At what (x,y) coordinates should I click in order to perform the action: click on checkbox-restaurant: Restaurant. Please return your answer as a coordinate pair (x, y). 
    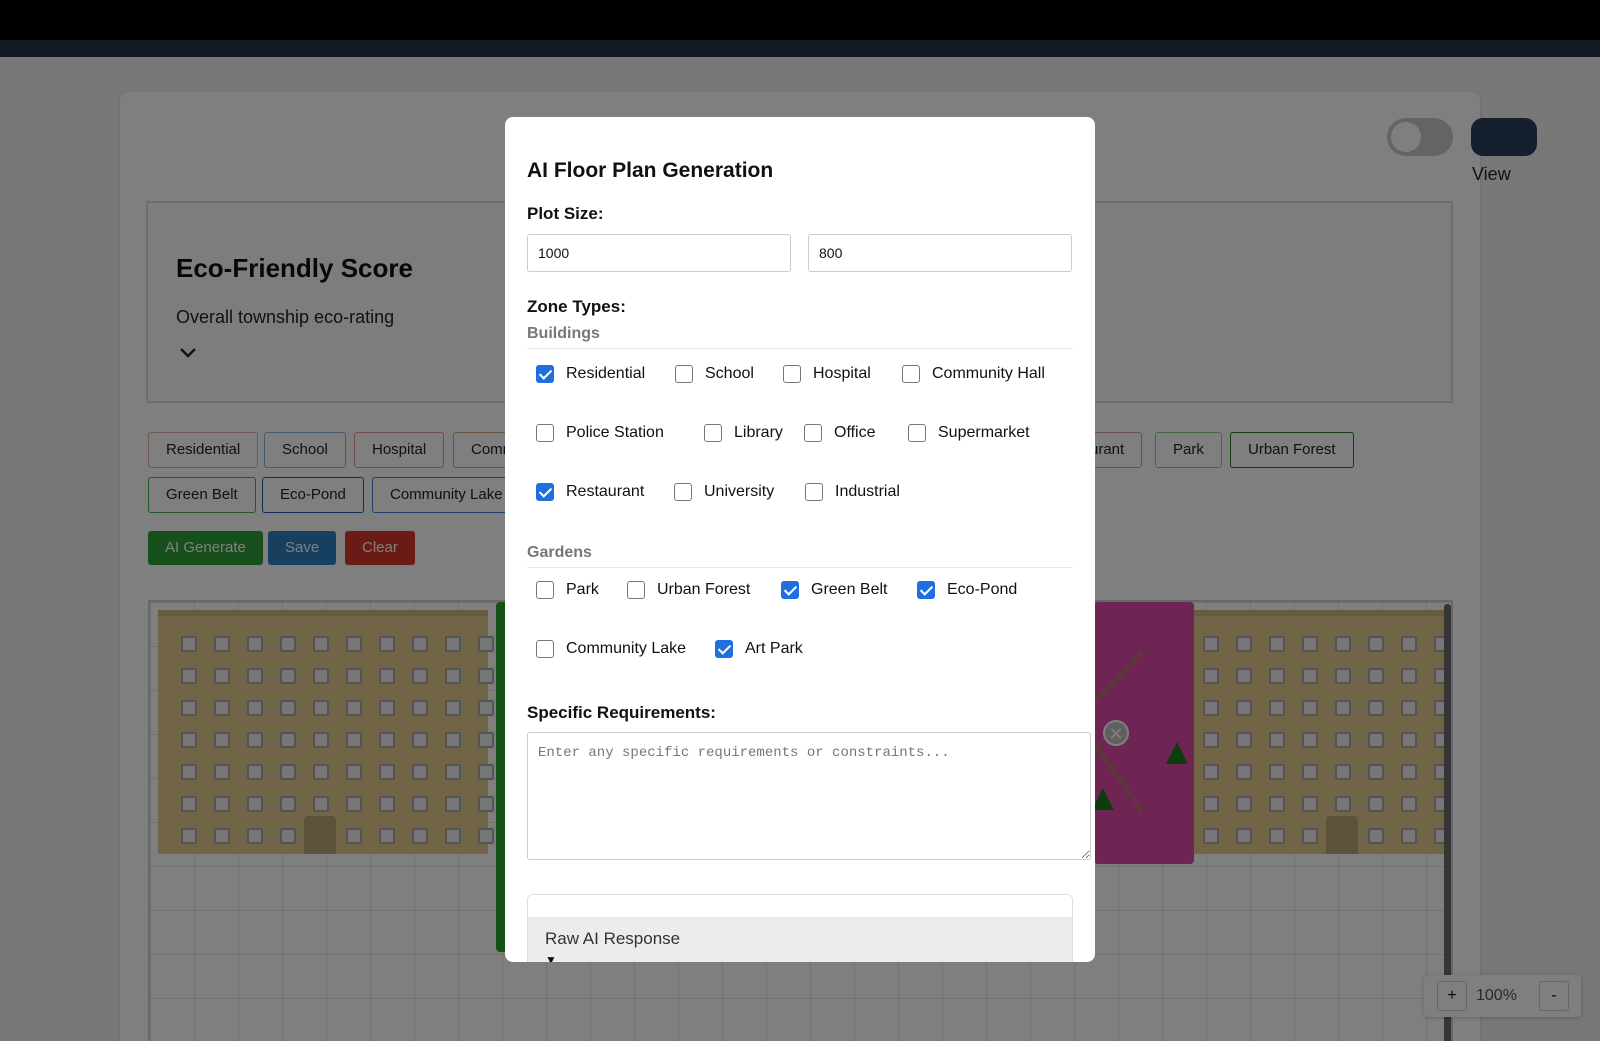
    Looking at the image, I should click on (590, 492).